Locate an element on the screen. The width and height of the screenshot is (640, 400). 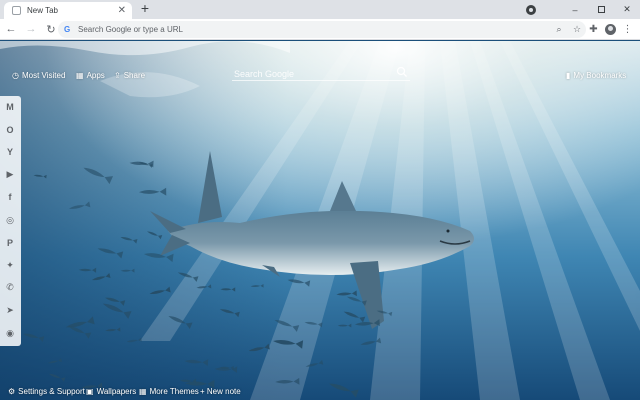
telegram-icon: ➤ is located at coordinates (10, 310).